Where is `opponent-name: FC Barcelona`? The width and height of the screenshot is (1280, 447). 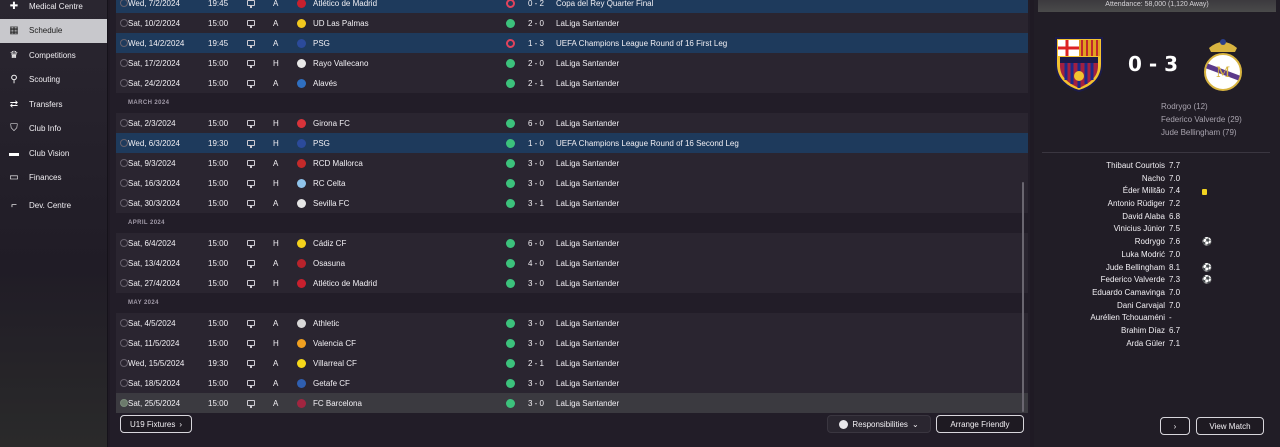 opponent-name: FC Barcelona is located at coordinates (337, 403).